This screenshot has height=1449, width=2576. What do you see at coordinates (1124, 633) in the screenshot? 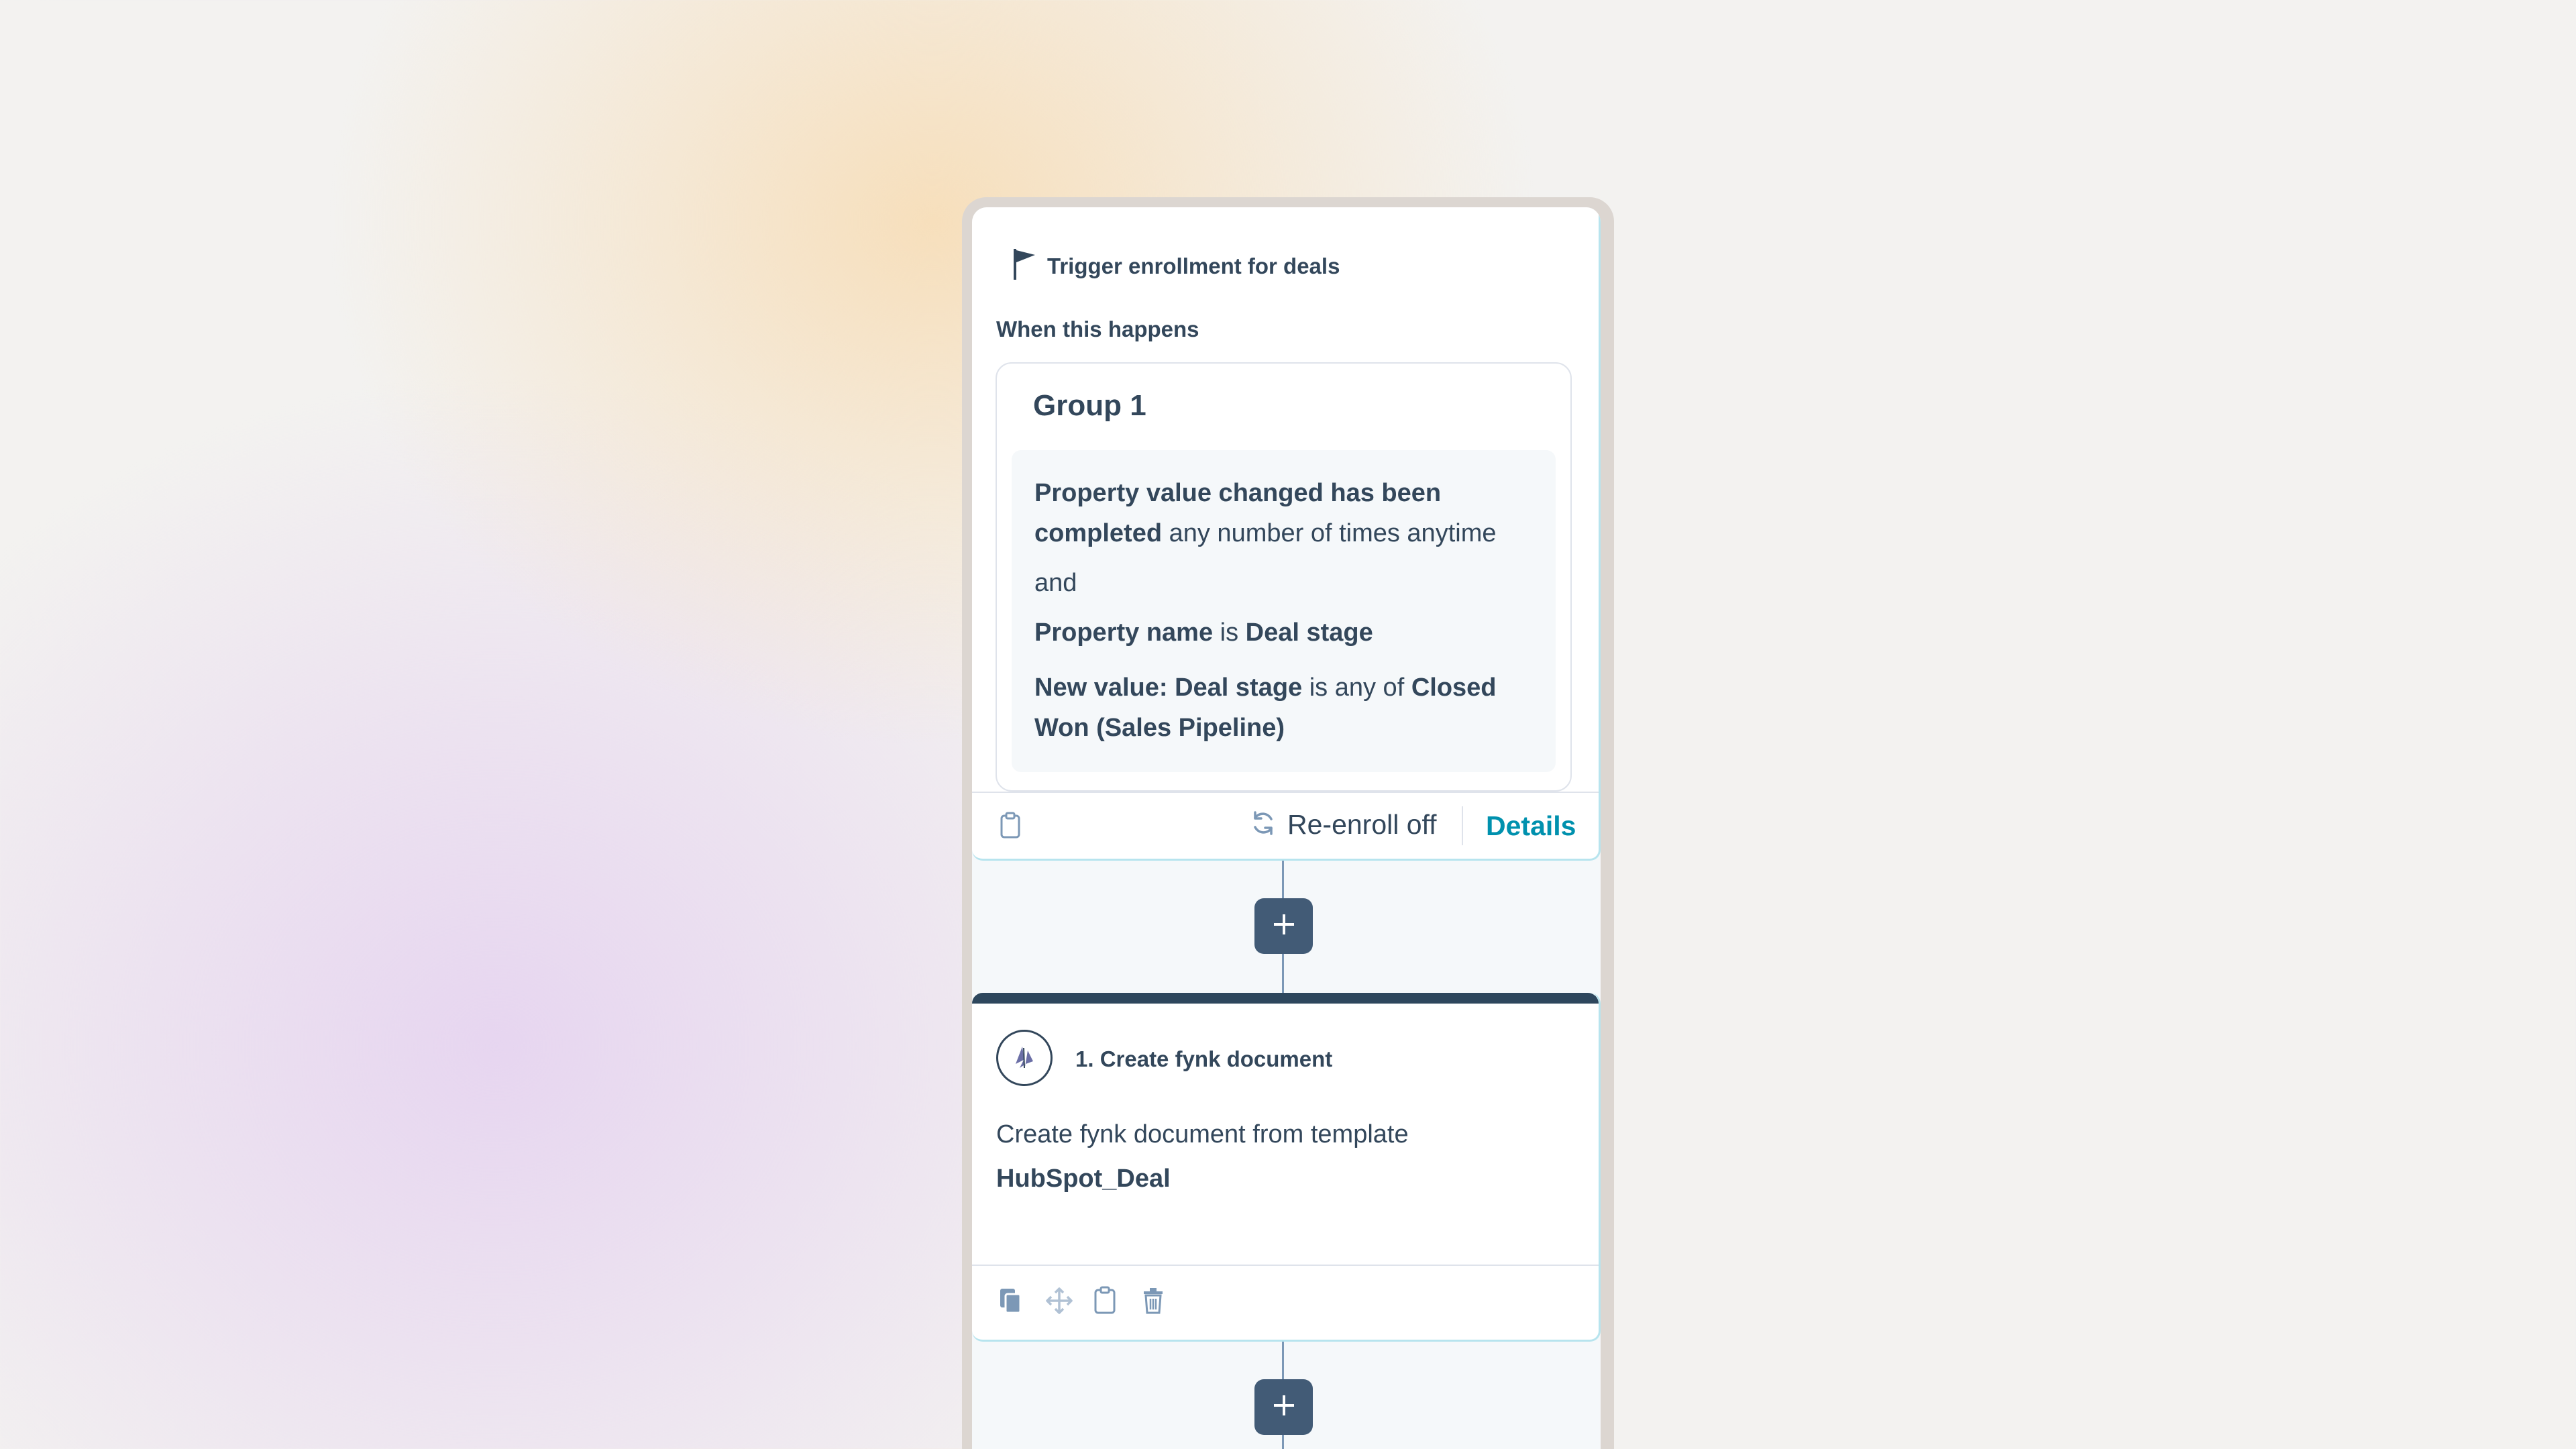
I see `filter-2-property: Property name` at bounding box center [1124, 633].